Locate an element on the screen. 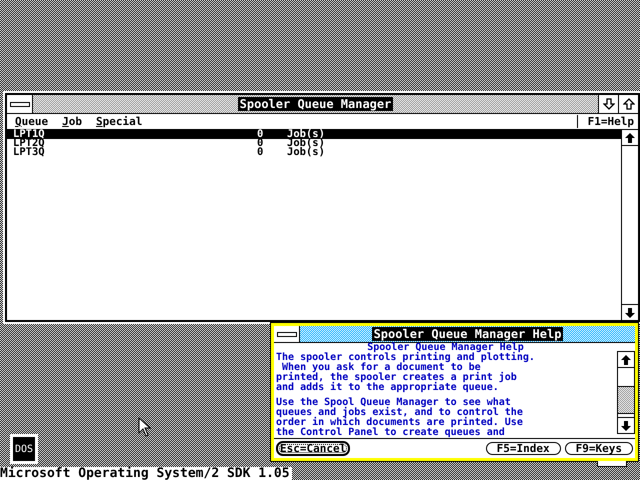 The width and height of the screenshot is (640, 480). minimize-button is located at coordinates (608, 104).